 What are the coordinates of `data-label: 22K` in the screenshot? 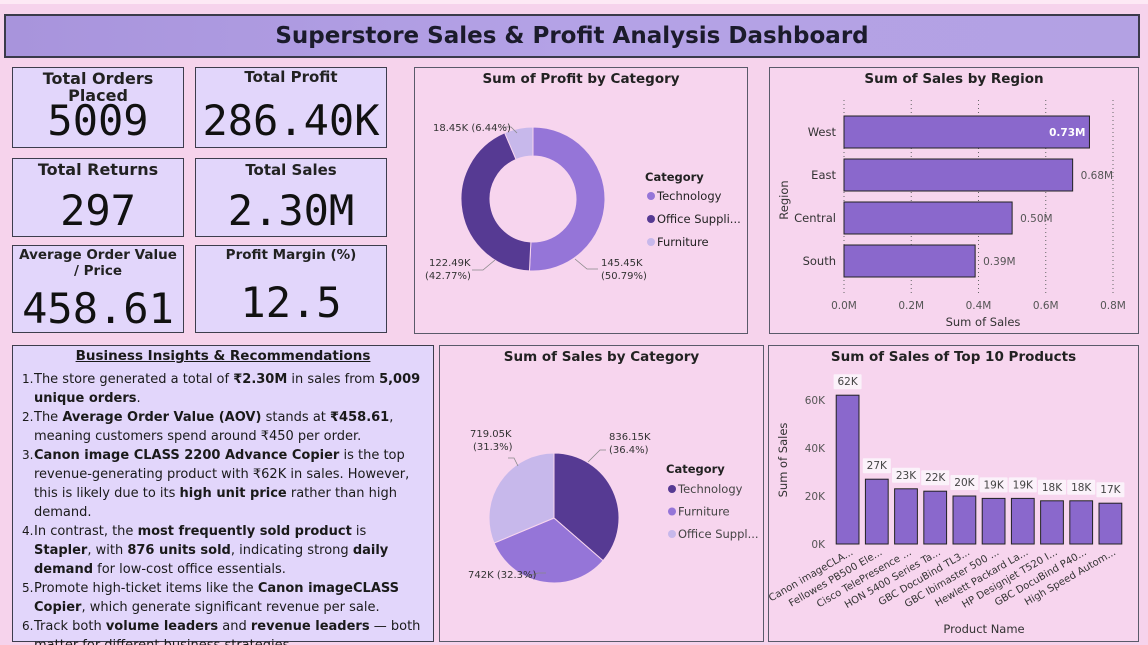 It's located at (935, 478).